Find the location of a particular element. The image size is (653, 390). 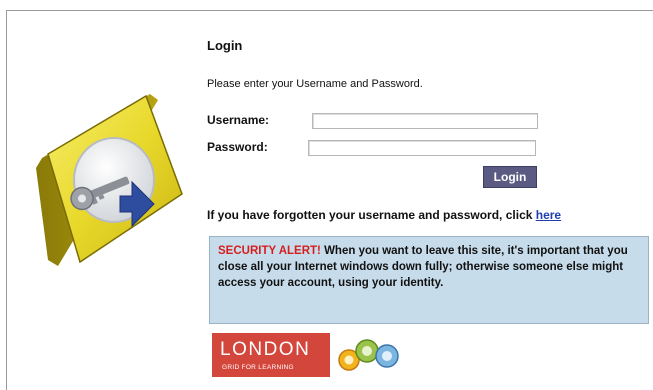

password-label: Password: is located at coordinates (237, 147).